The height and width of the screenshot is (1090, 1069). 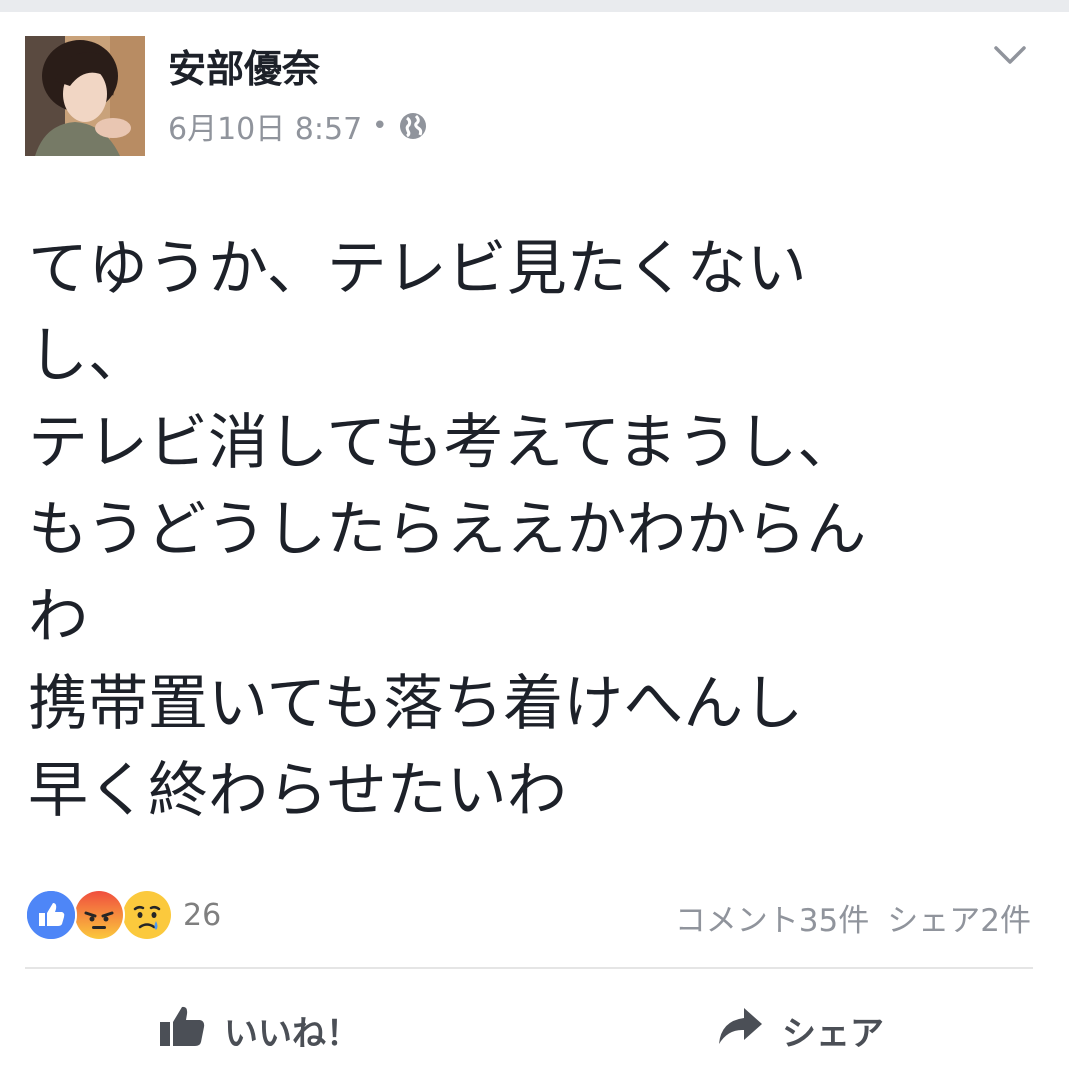 I want to click on post-timestamp: 6月10日 8:57, so click(x=265, y=126).